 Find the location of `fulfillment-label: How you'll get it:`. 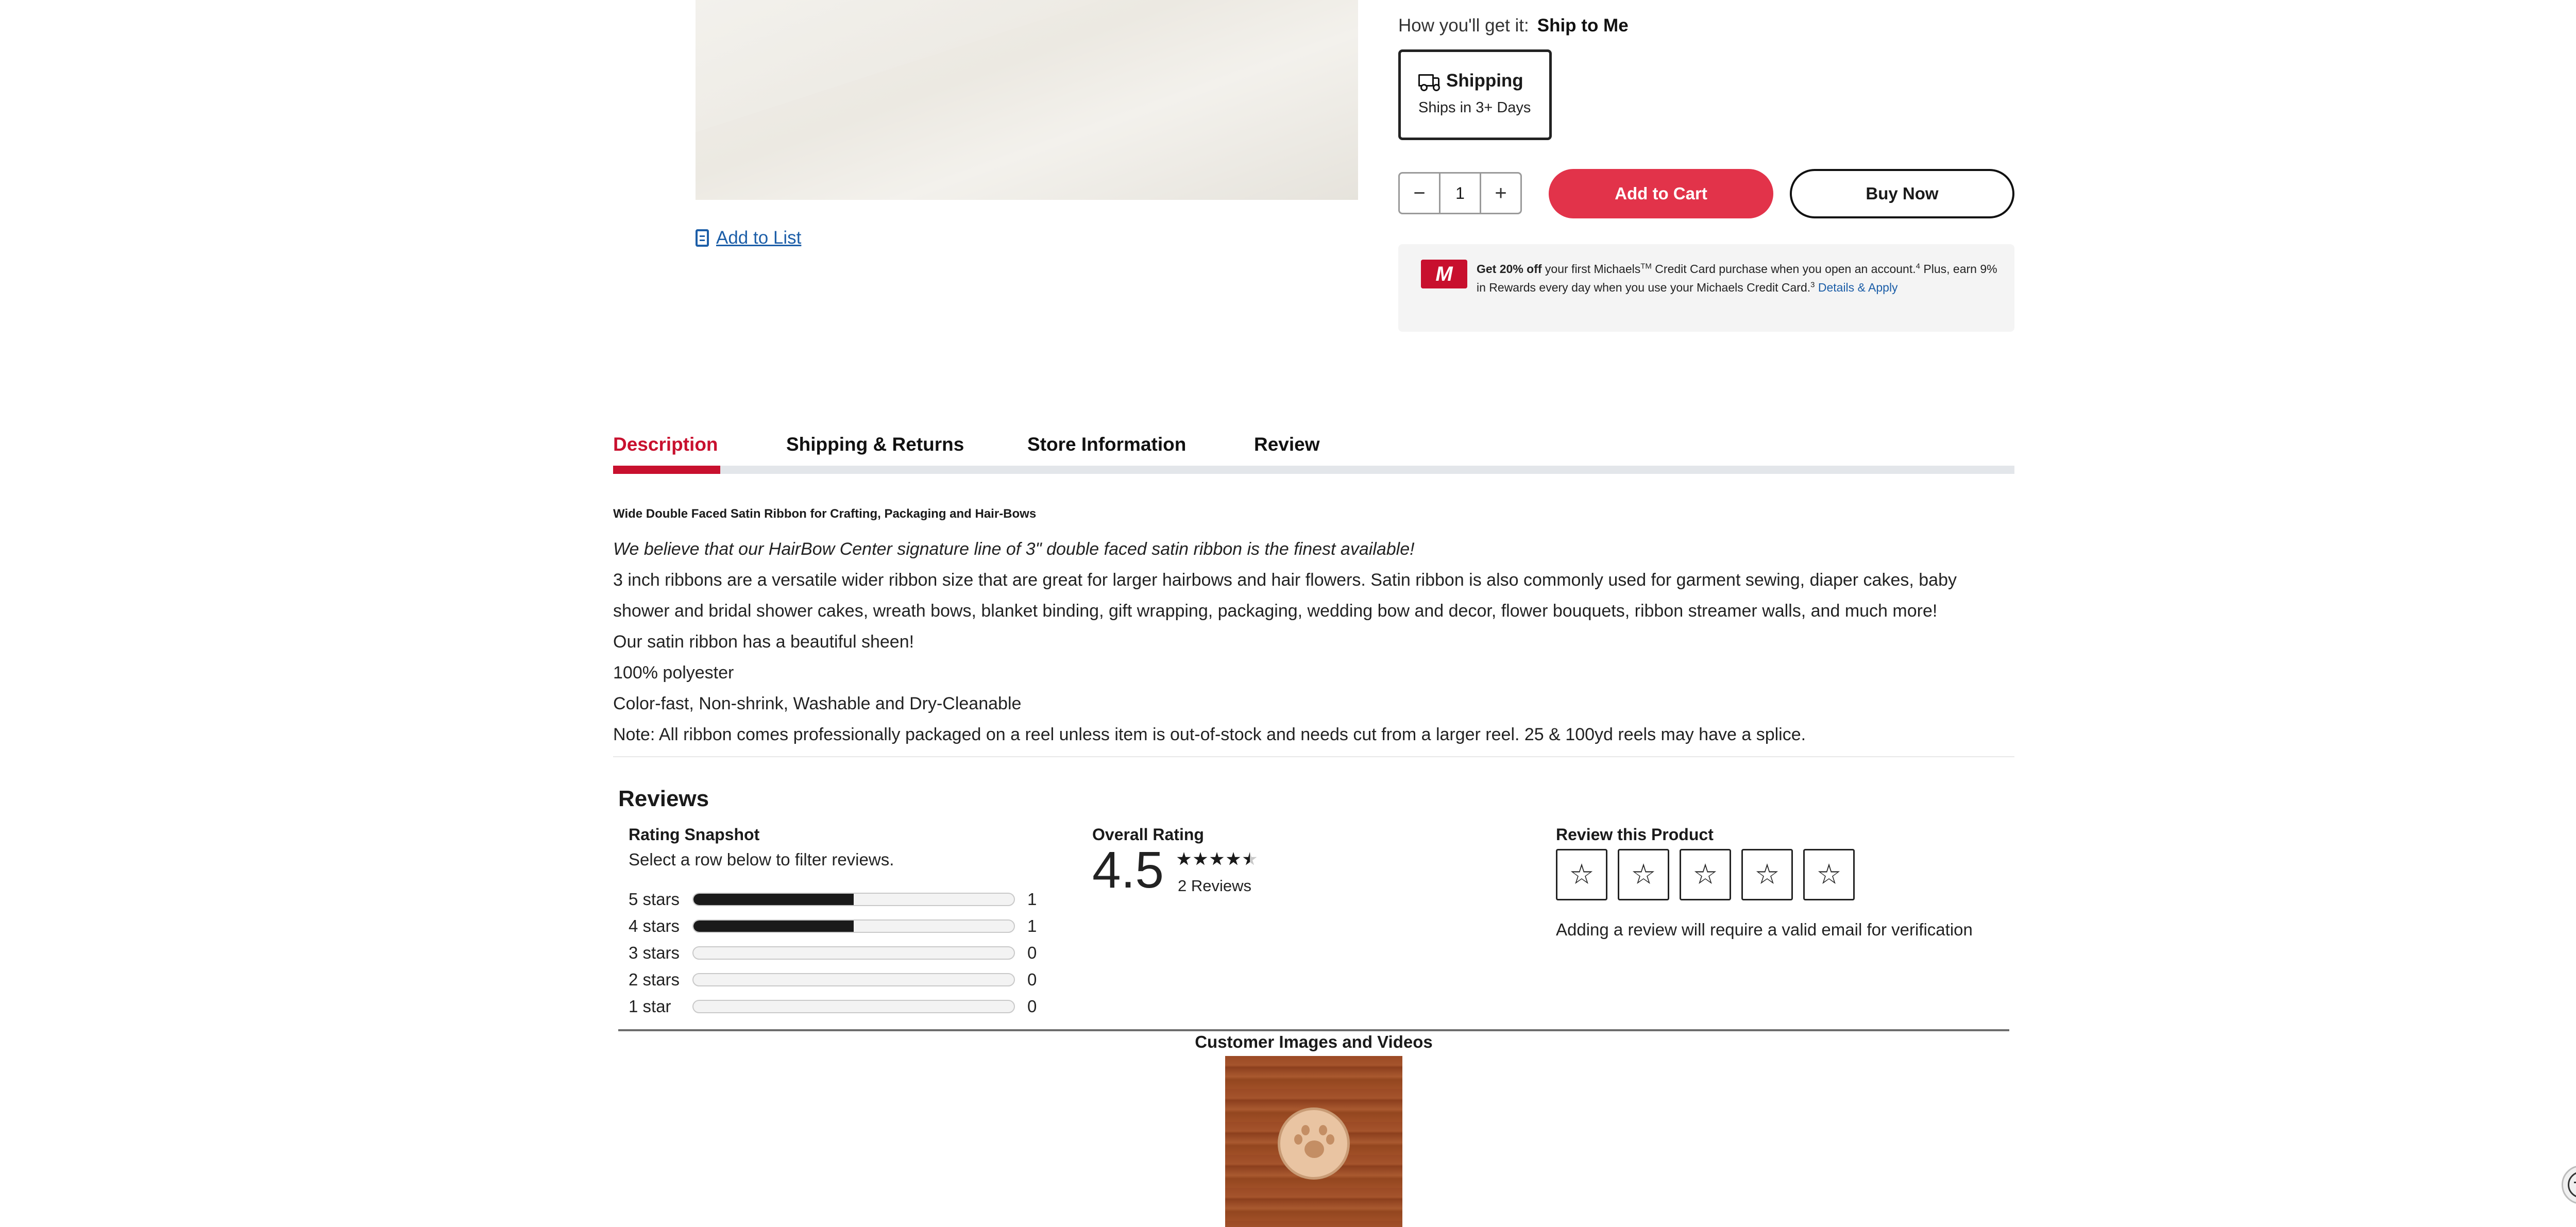

fulfillment-label: How you'll get it: is located at coordinates (1463, 25).